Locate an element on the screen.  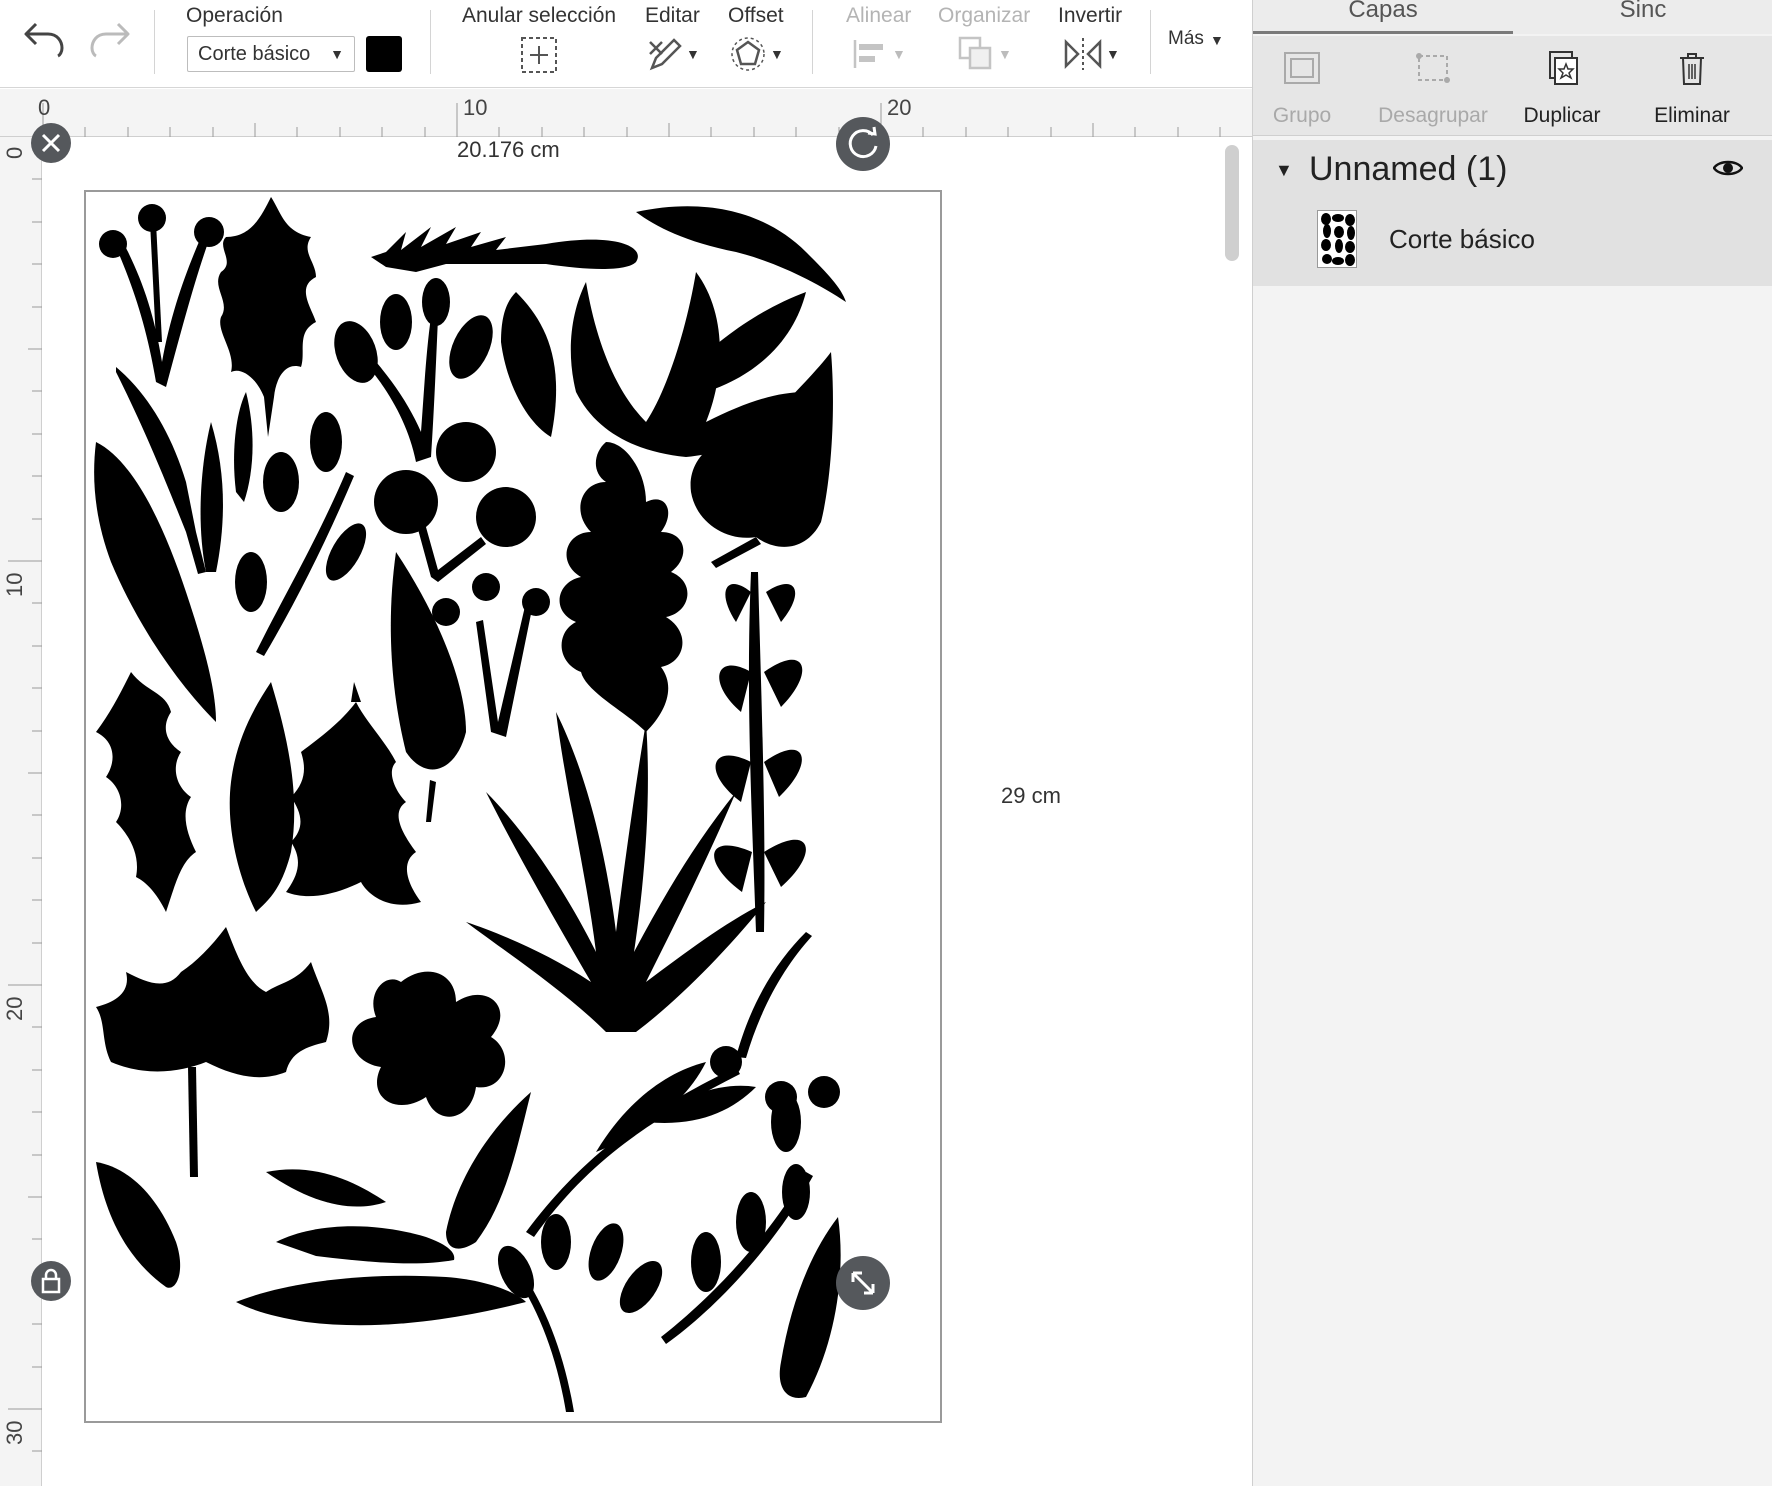
edit-label: Editar is located at coordinates (672, 15).